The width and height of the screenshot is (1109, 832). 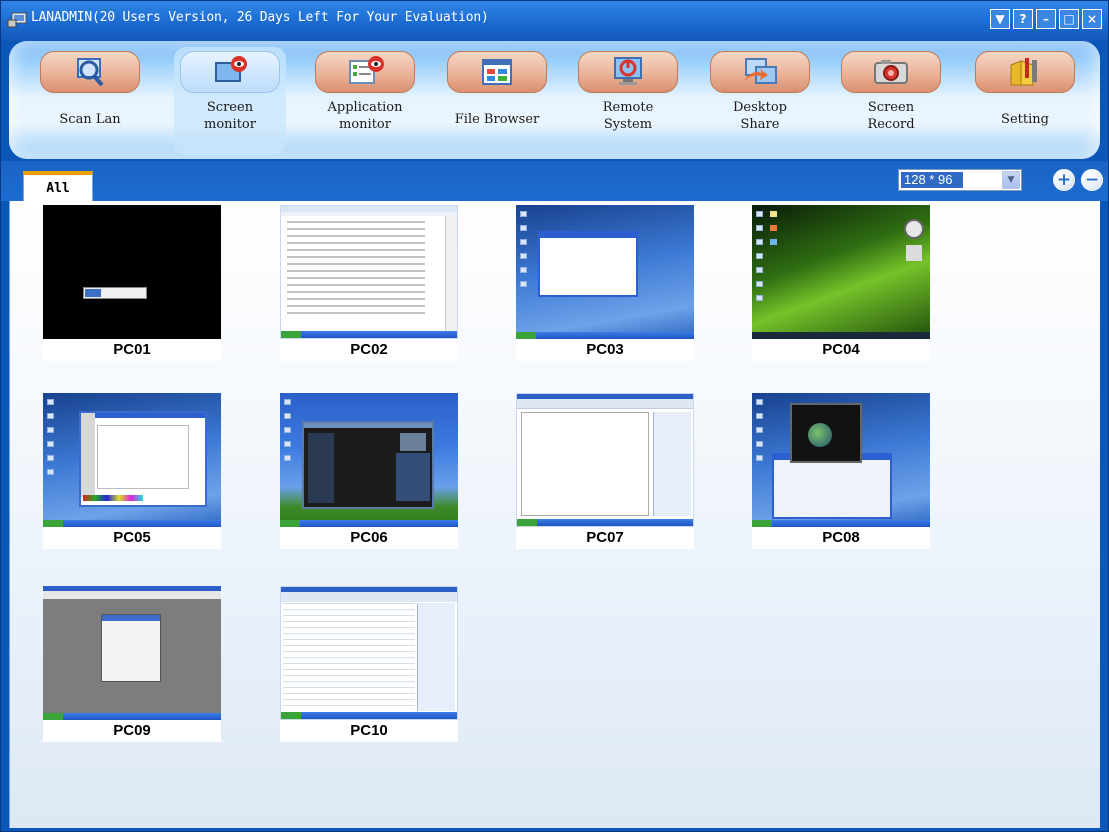 I want to click on window-controls: ▼ ? – □ ×, so click(x=1046, y=19).